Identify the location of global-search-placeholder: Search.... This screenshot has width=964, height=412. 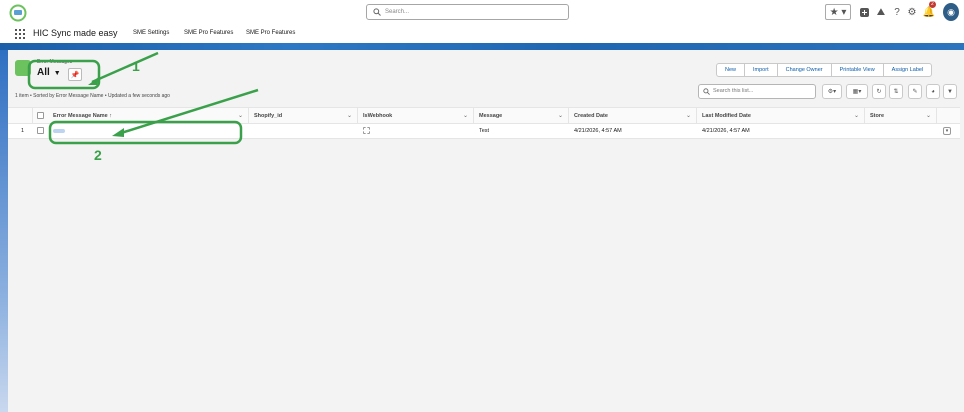
(397, 12).